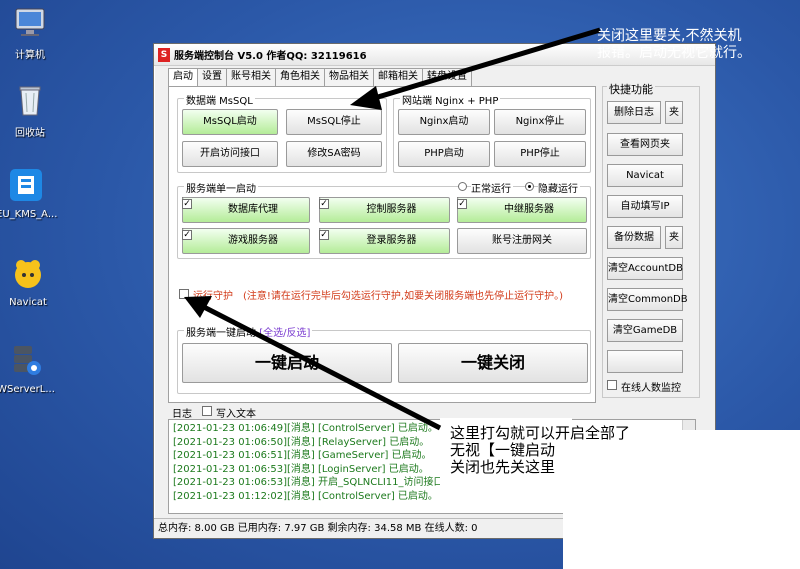 This screenshot has height=569, width=800. What do you see at coordinates (674, 53) in the screenshot?
I see `top-annotation-line: 报错。启动无视它就行。` at bounding box center [674, 53].